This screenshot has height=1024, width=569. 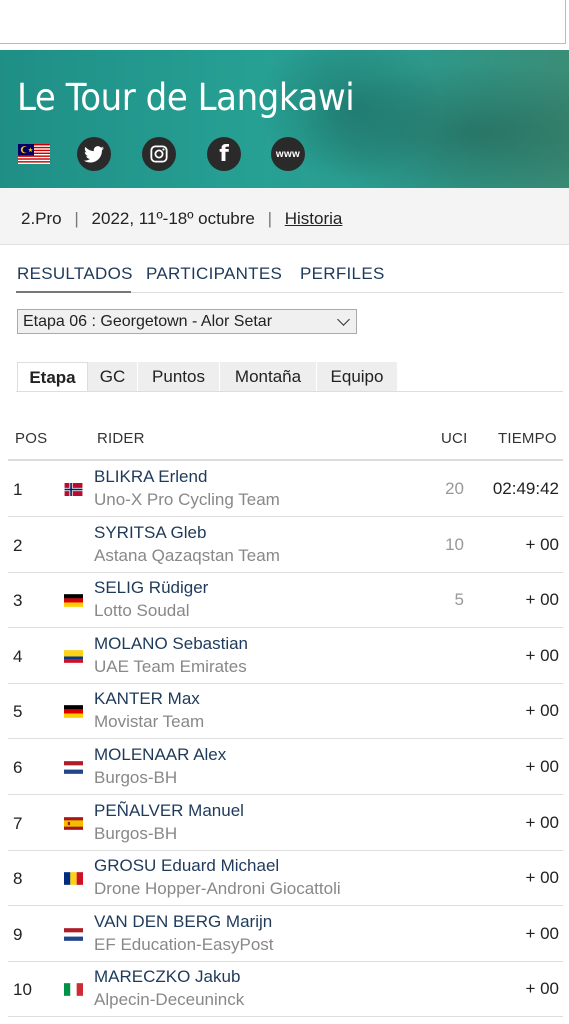 What do you see at coordinates (186, 97) in the screenshot?
I see `race-title: Le Tour de Langkawi` at bounding box center [186, 97].